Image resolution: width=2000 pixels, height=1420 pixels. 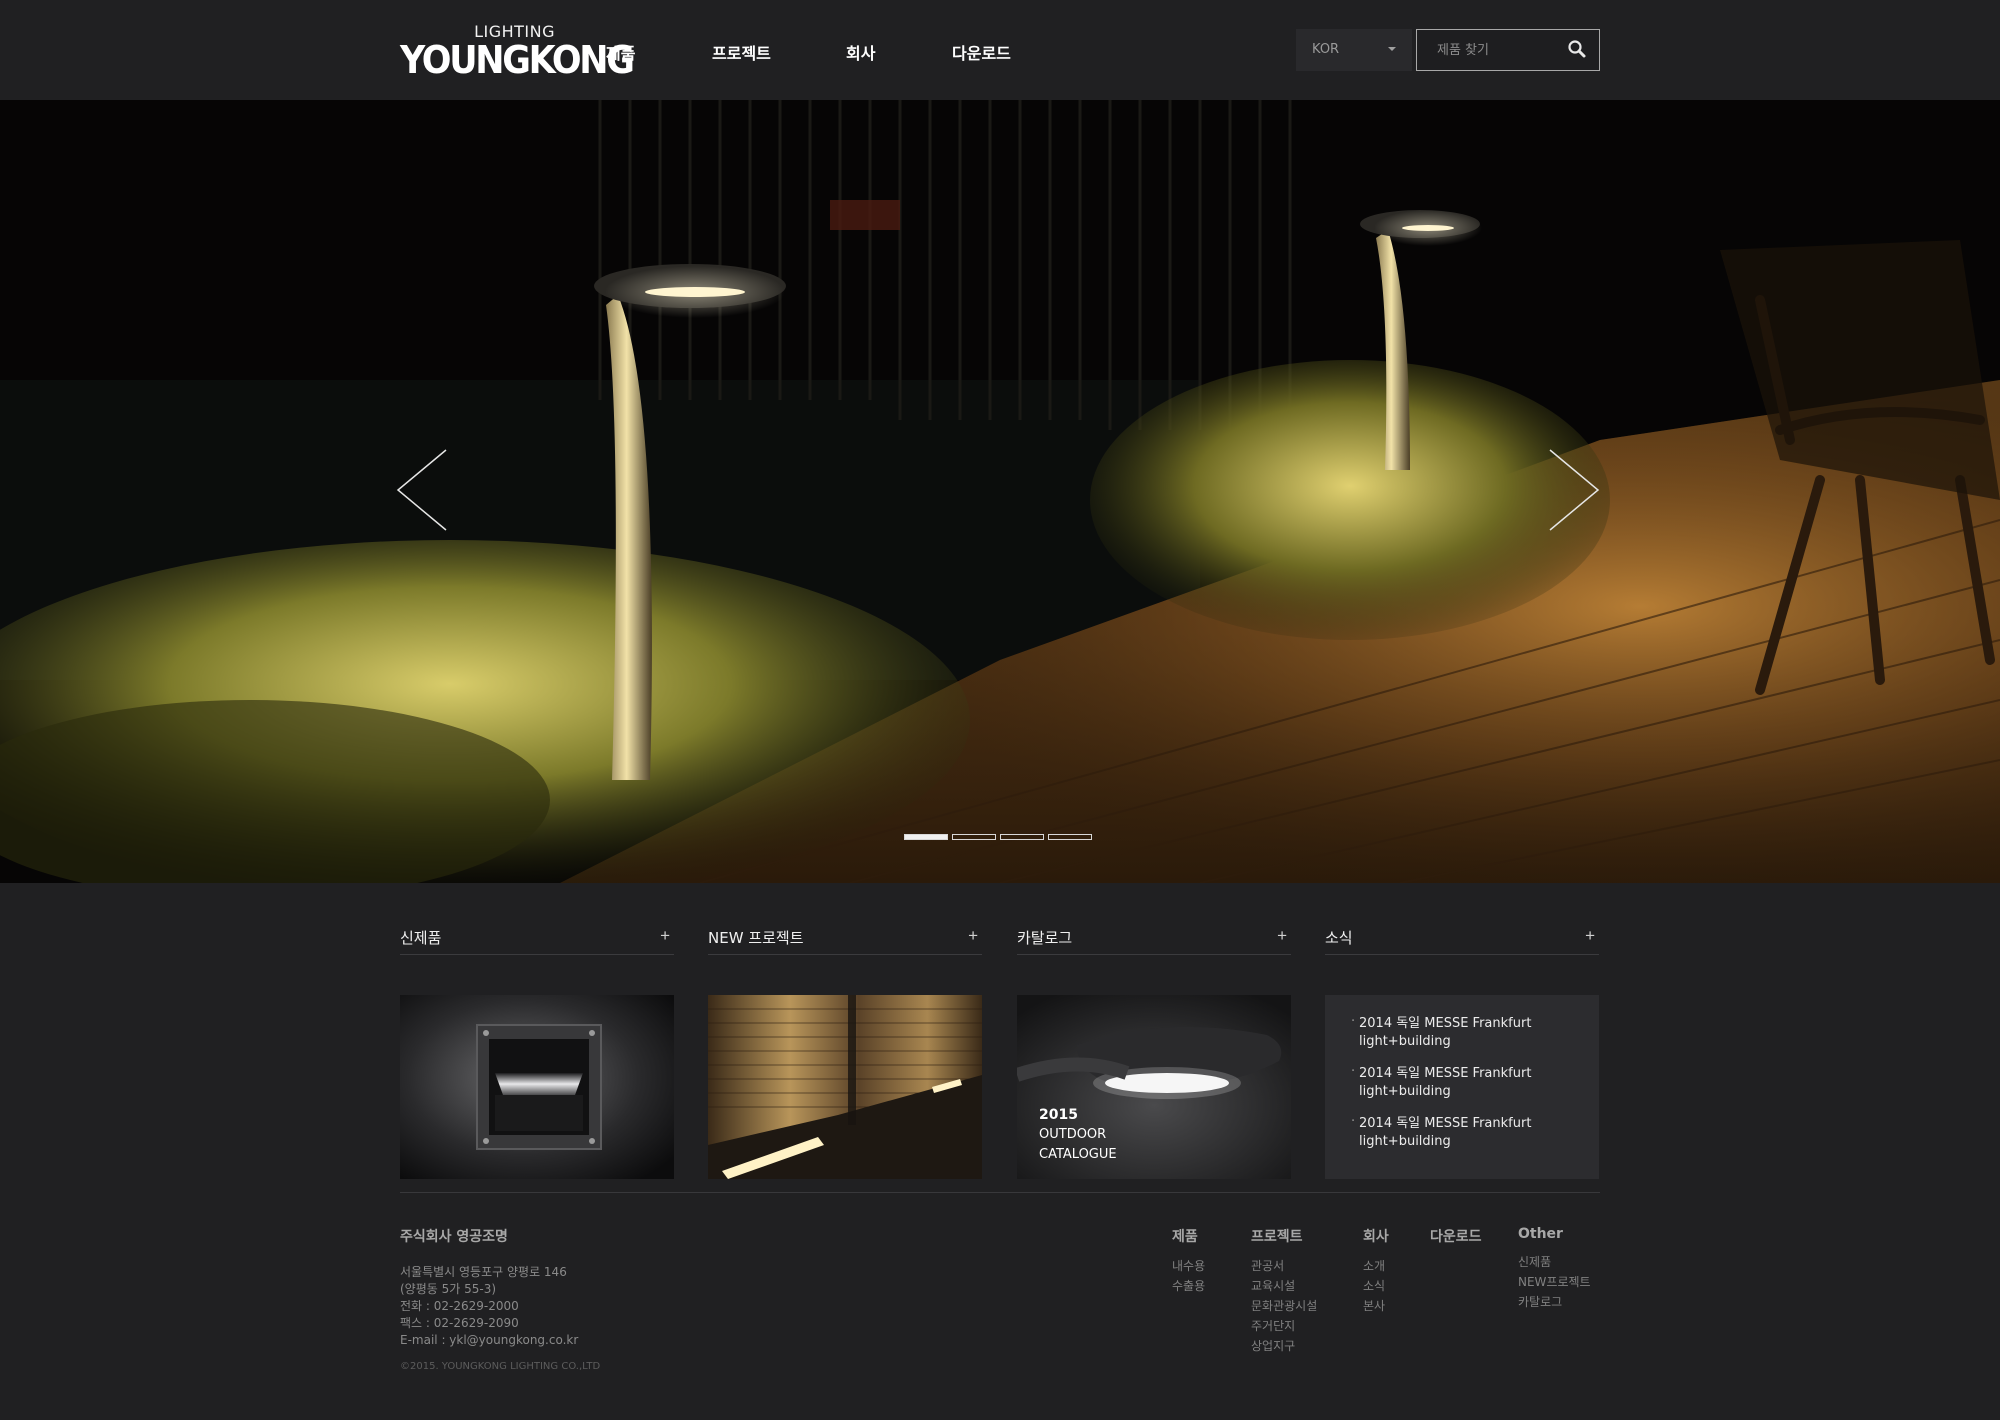 What do you see at coordinates (459, 1323) in the screenshot?
I see `fax: 팩스 : 02-2629-2090` at bounding box center [459, 1323].